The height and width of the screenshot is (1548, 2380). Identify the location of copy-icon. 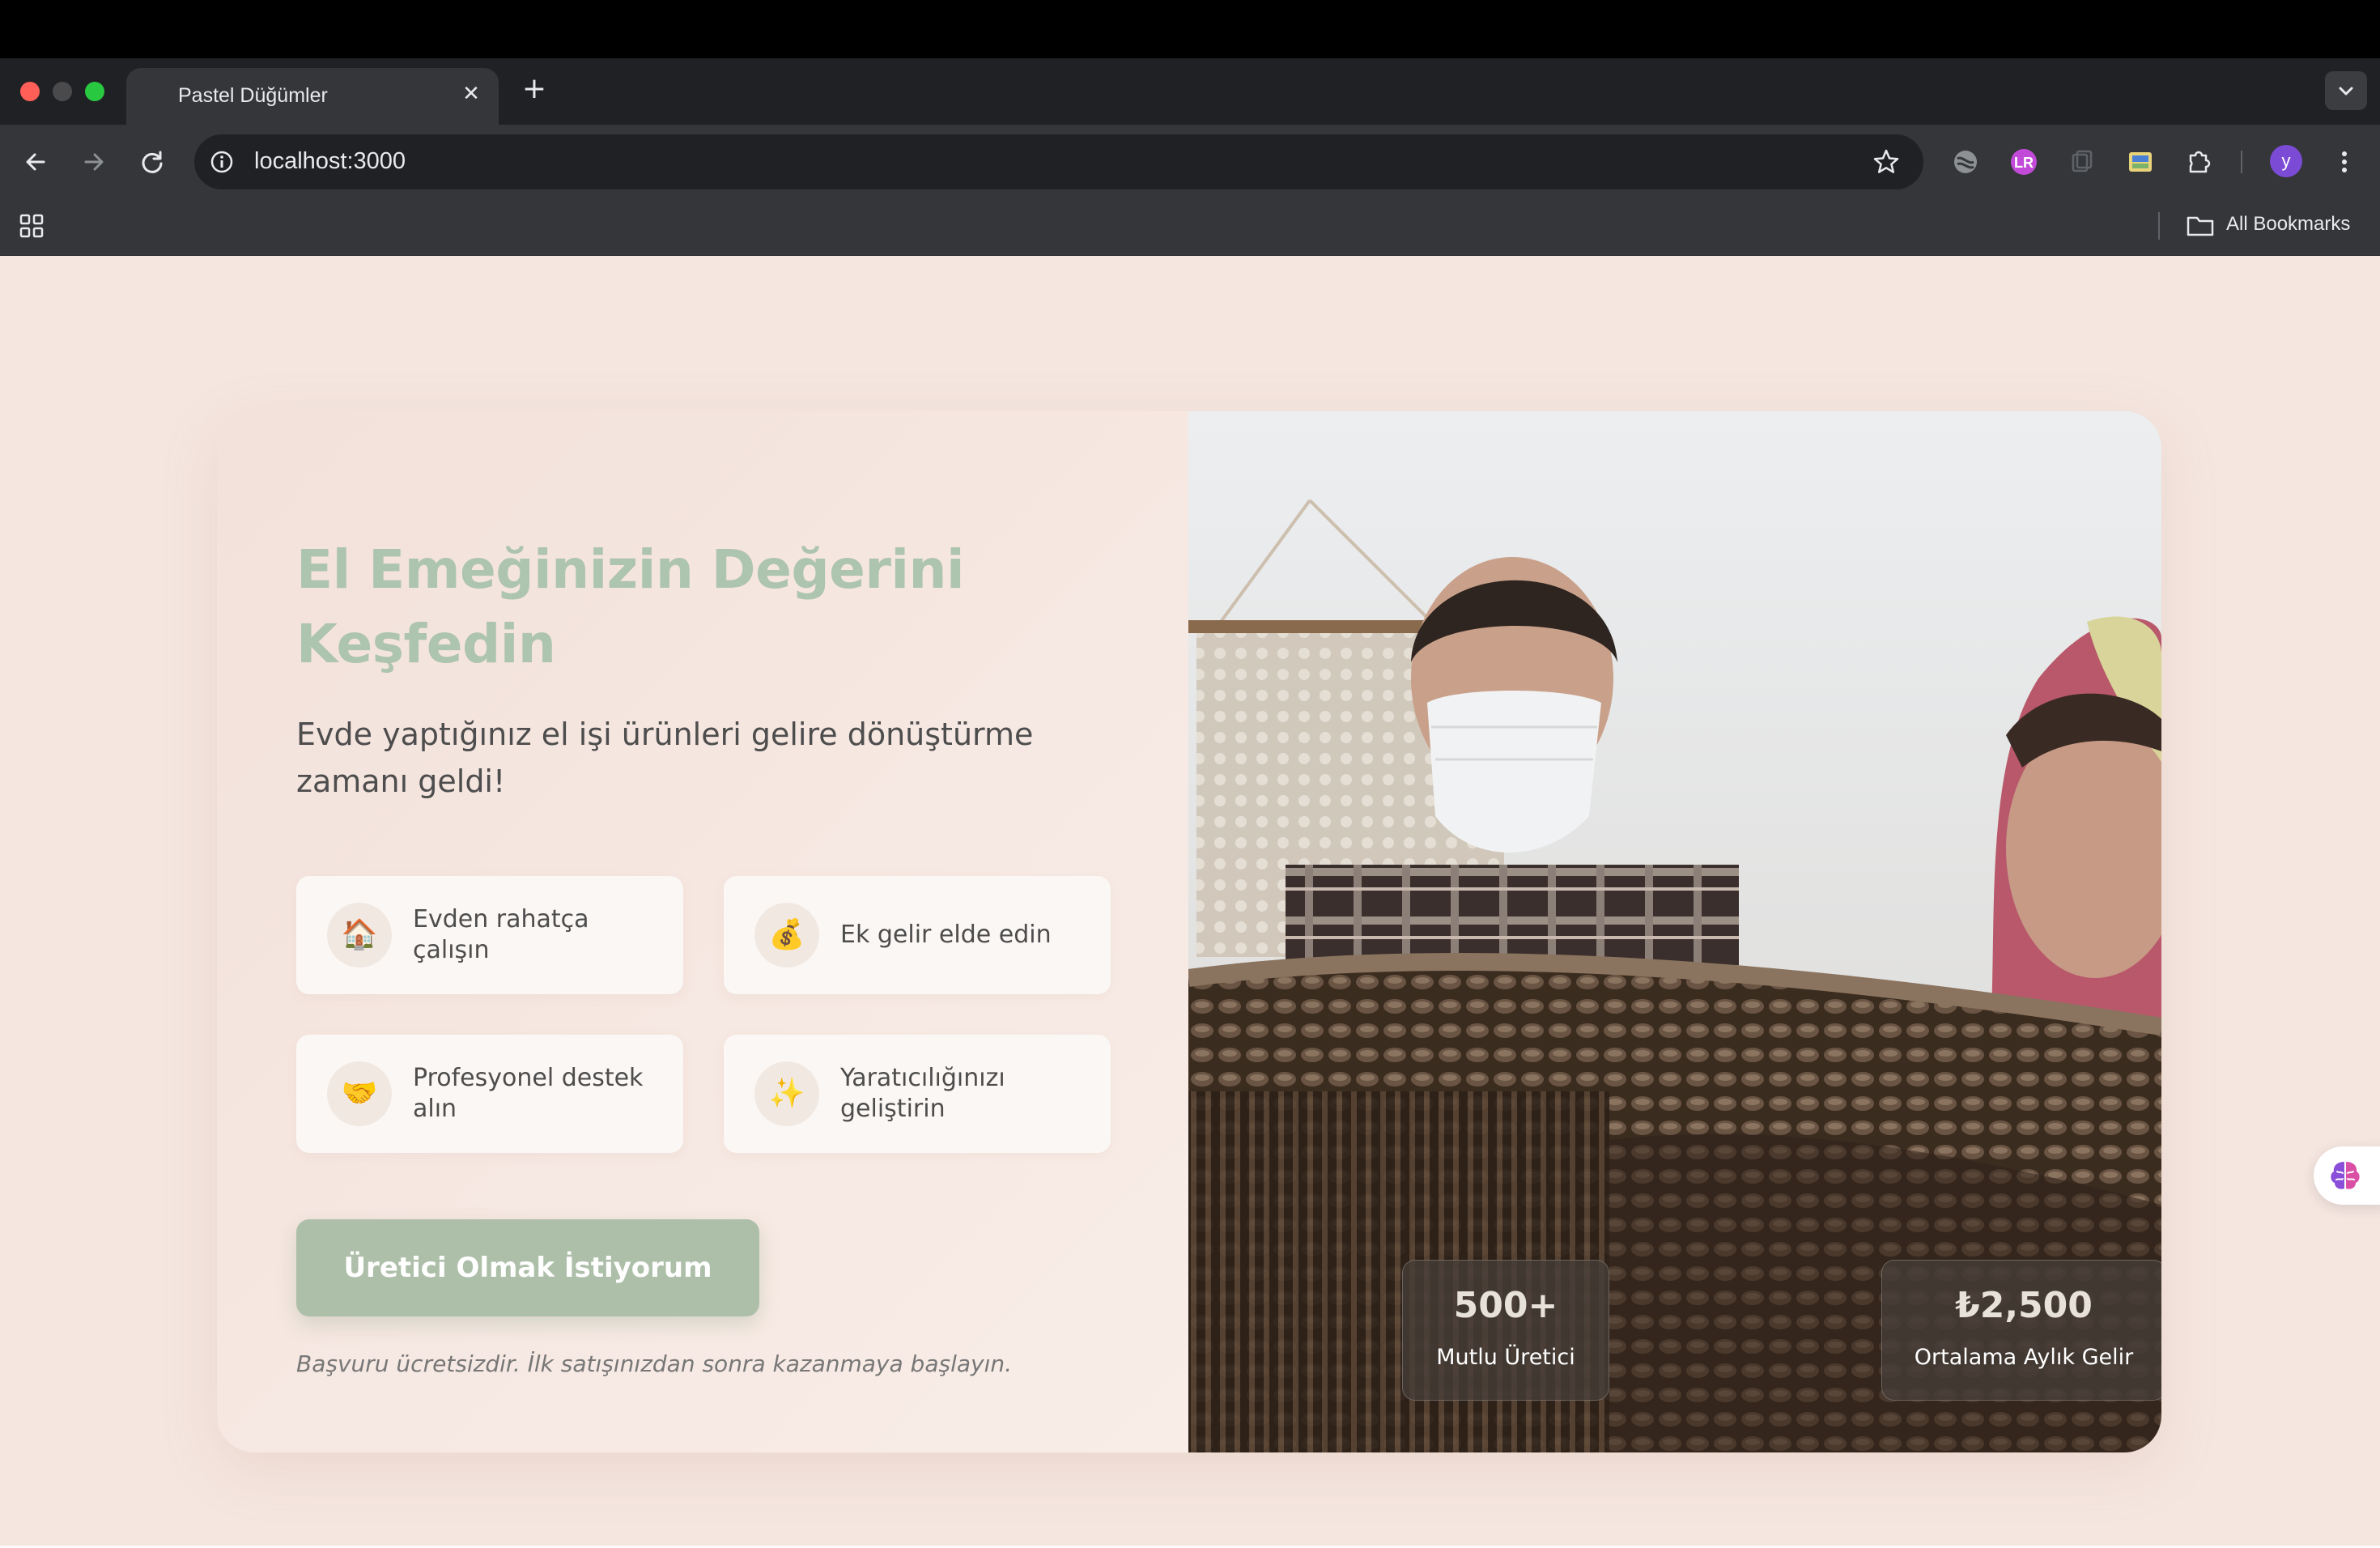
(2082, 161).